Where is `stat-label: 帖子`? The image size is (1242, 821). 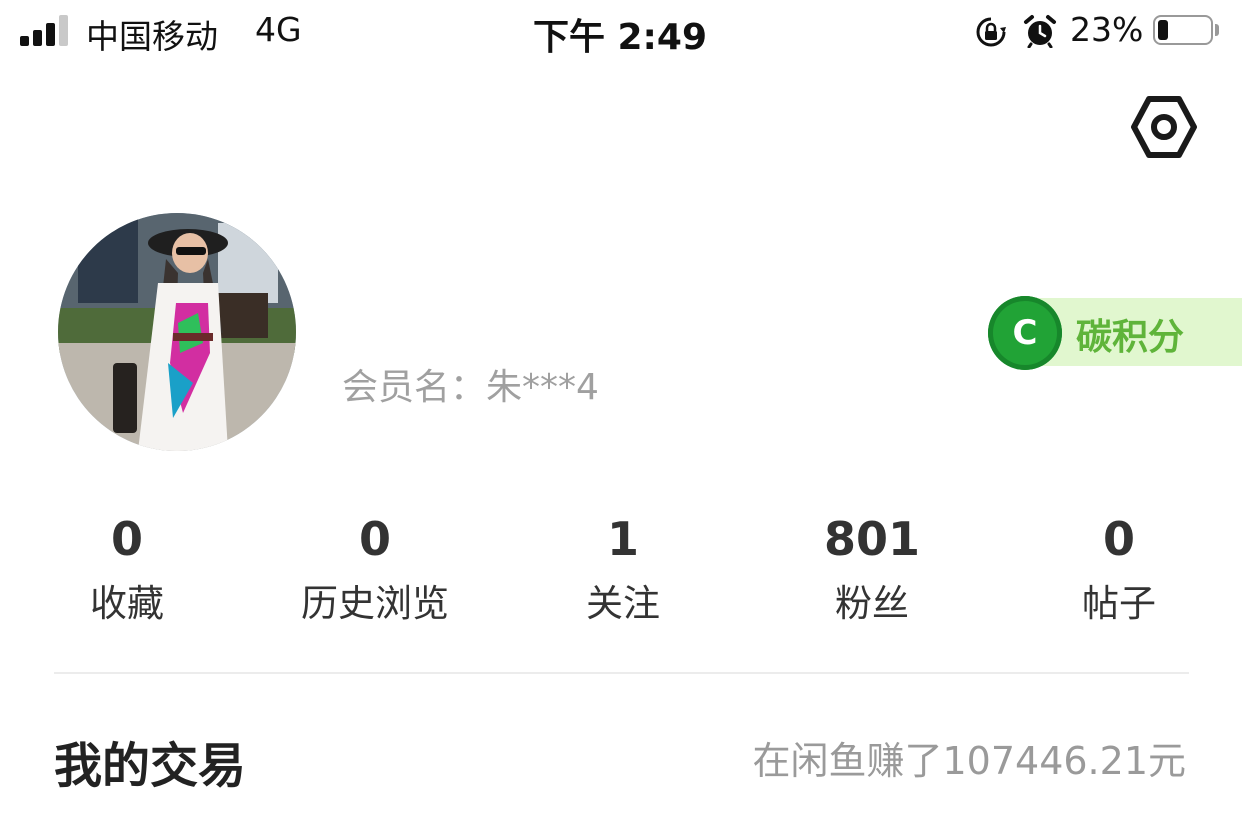 stat-label: 帖子 is located at coordinates (1119, 603).